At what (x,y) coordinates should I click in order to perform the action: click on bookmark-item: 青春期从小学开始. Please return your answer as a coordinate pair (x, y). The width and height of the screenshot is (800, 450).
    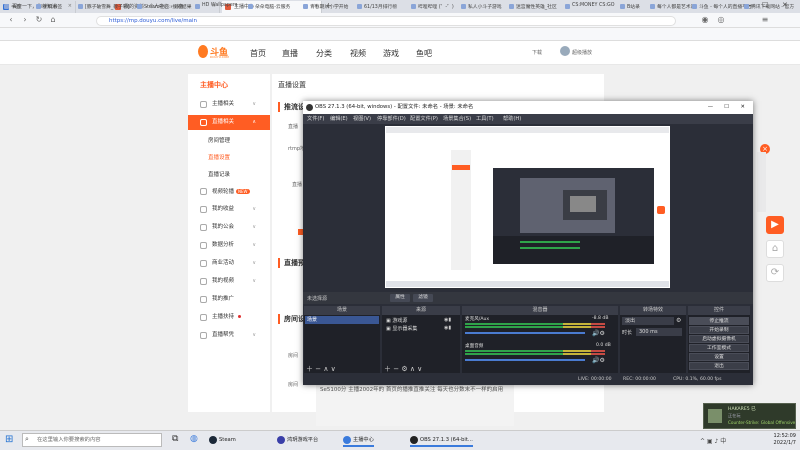
    Looking at the image, I should click on (325, 6).